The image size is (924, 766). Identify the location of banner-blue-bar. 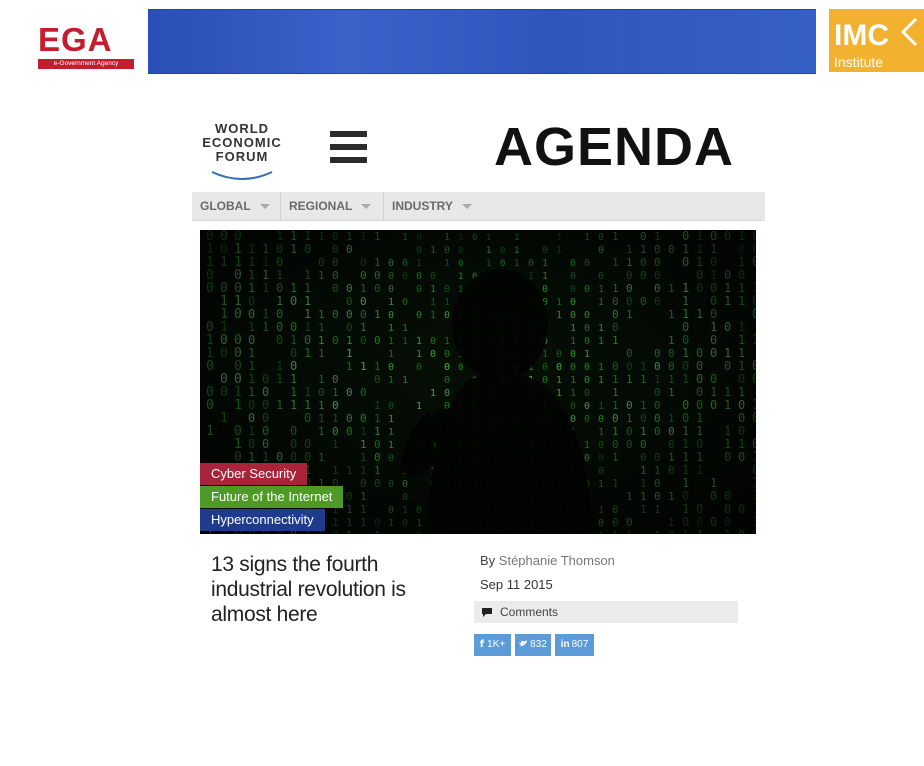
(482, 41).